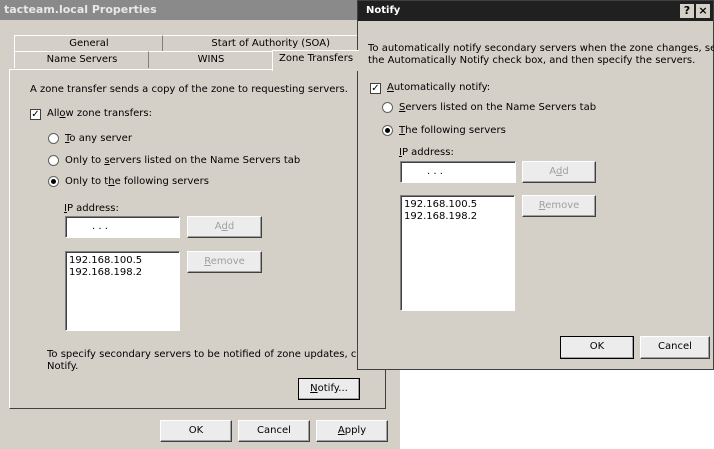 Image resolution: width=714 pixels, height=449 pixels. Describe the element at coordinates (80, 9) in the screenshot. I see `properties-title: tacteam.local Properties` at that location.